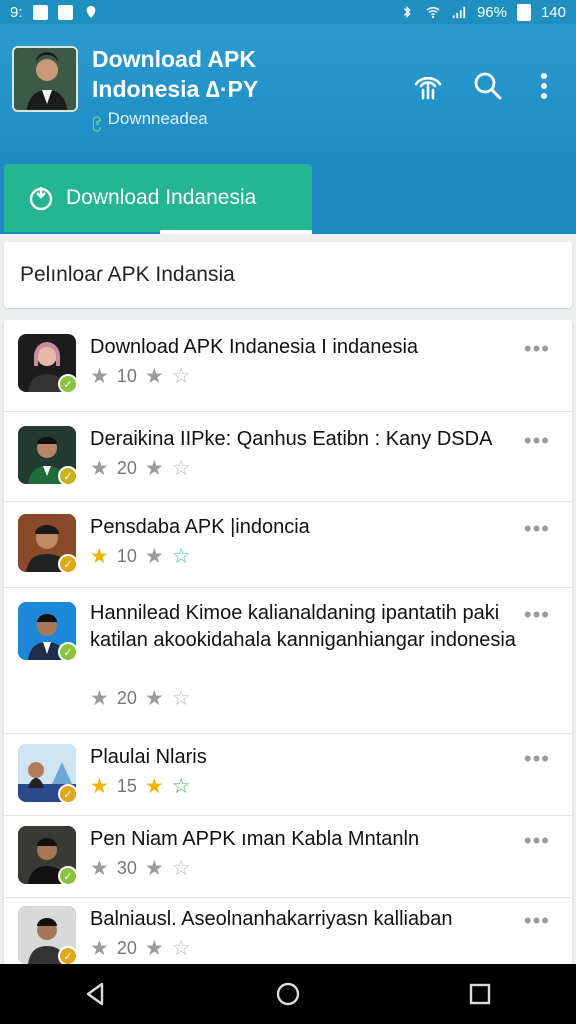 The image size is (576, 1024). Describe the element at coordinates (288, 12) in the screenshot. I see `status-bar: 9: 96% 140` at that location.